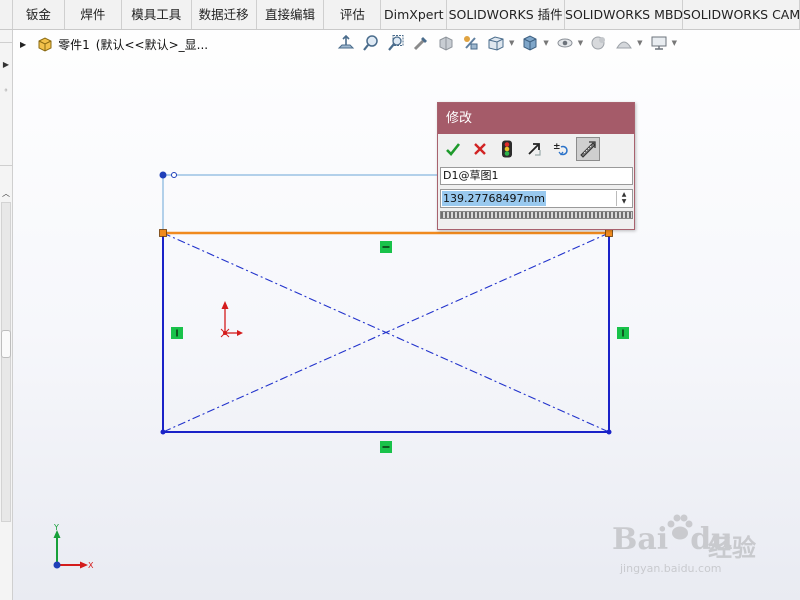 Image resolution: width=800 pixels, height=600 pixels. What do you see at coordinates (624, 194) in the screenshot?
I see `spin-up-icon: ▲` at bounding box center [624, 194].